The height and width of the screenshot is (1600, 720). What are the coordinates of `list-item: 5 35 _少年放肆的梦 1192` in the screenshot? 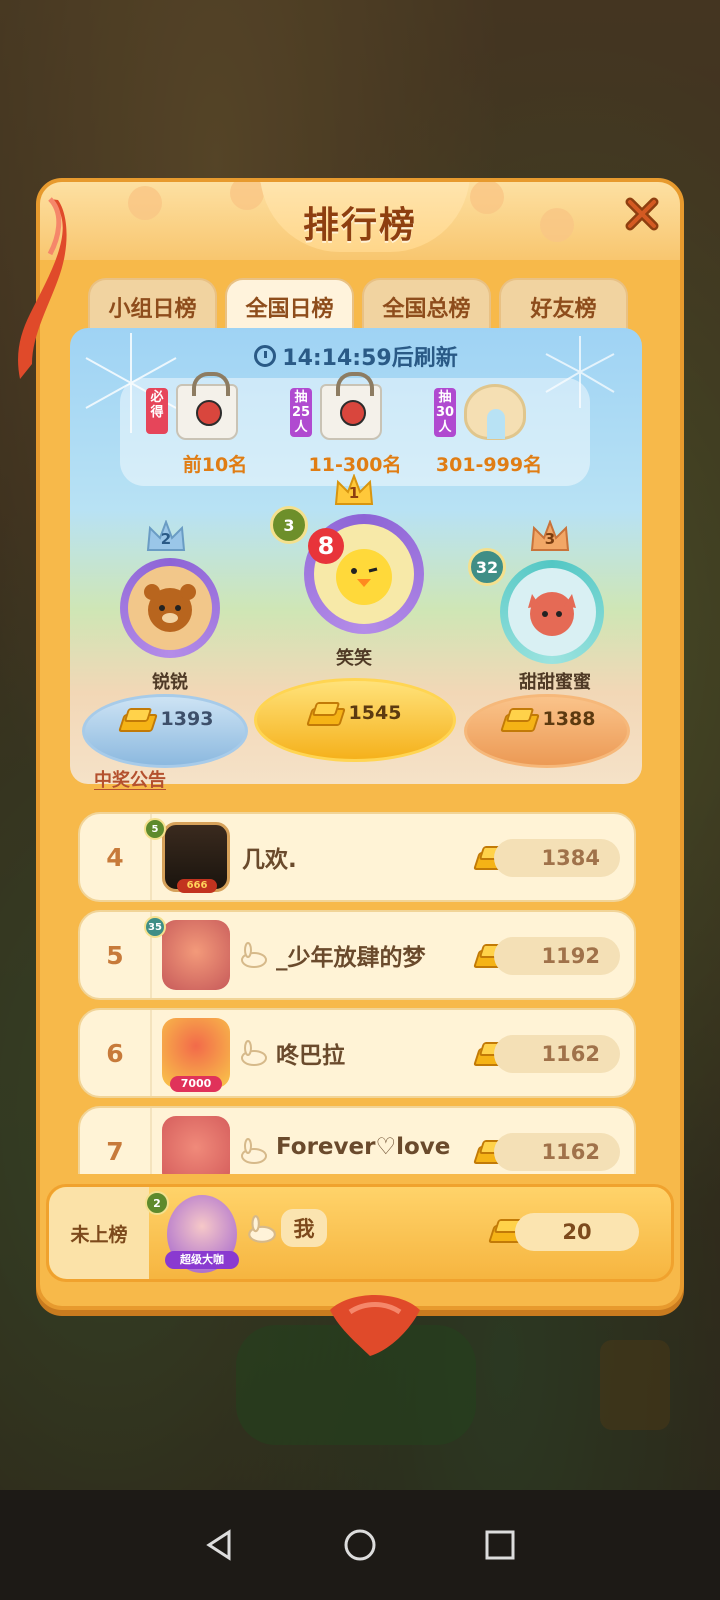 It's located at (357, 955).